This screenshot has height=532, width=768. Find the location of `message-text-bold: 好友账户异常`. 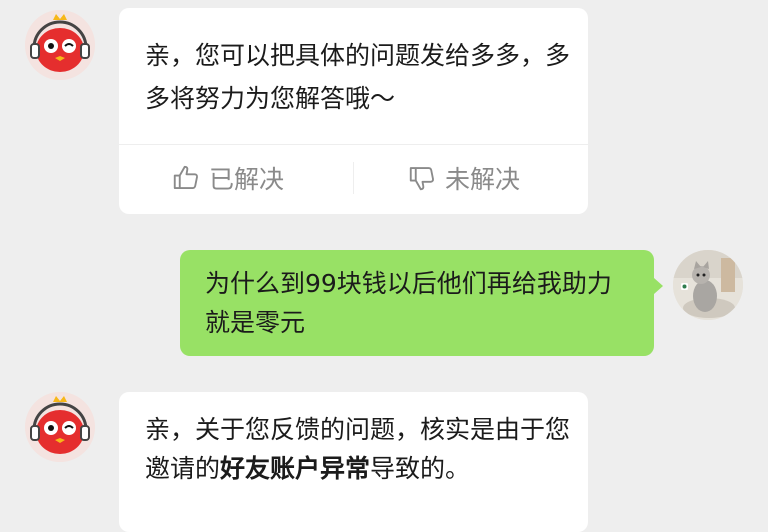

message-text-bold: 好友账户异常 is located at coordinates (295, 468).